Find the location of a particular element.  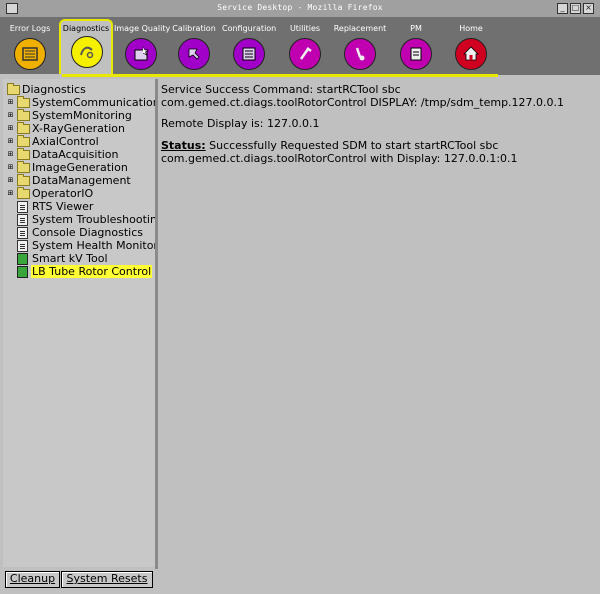

toolbar-pm: PM is located at coordinates (416, 48).